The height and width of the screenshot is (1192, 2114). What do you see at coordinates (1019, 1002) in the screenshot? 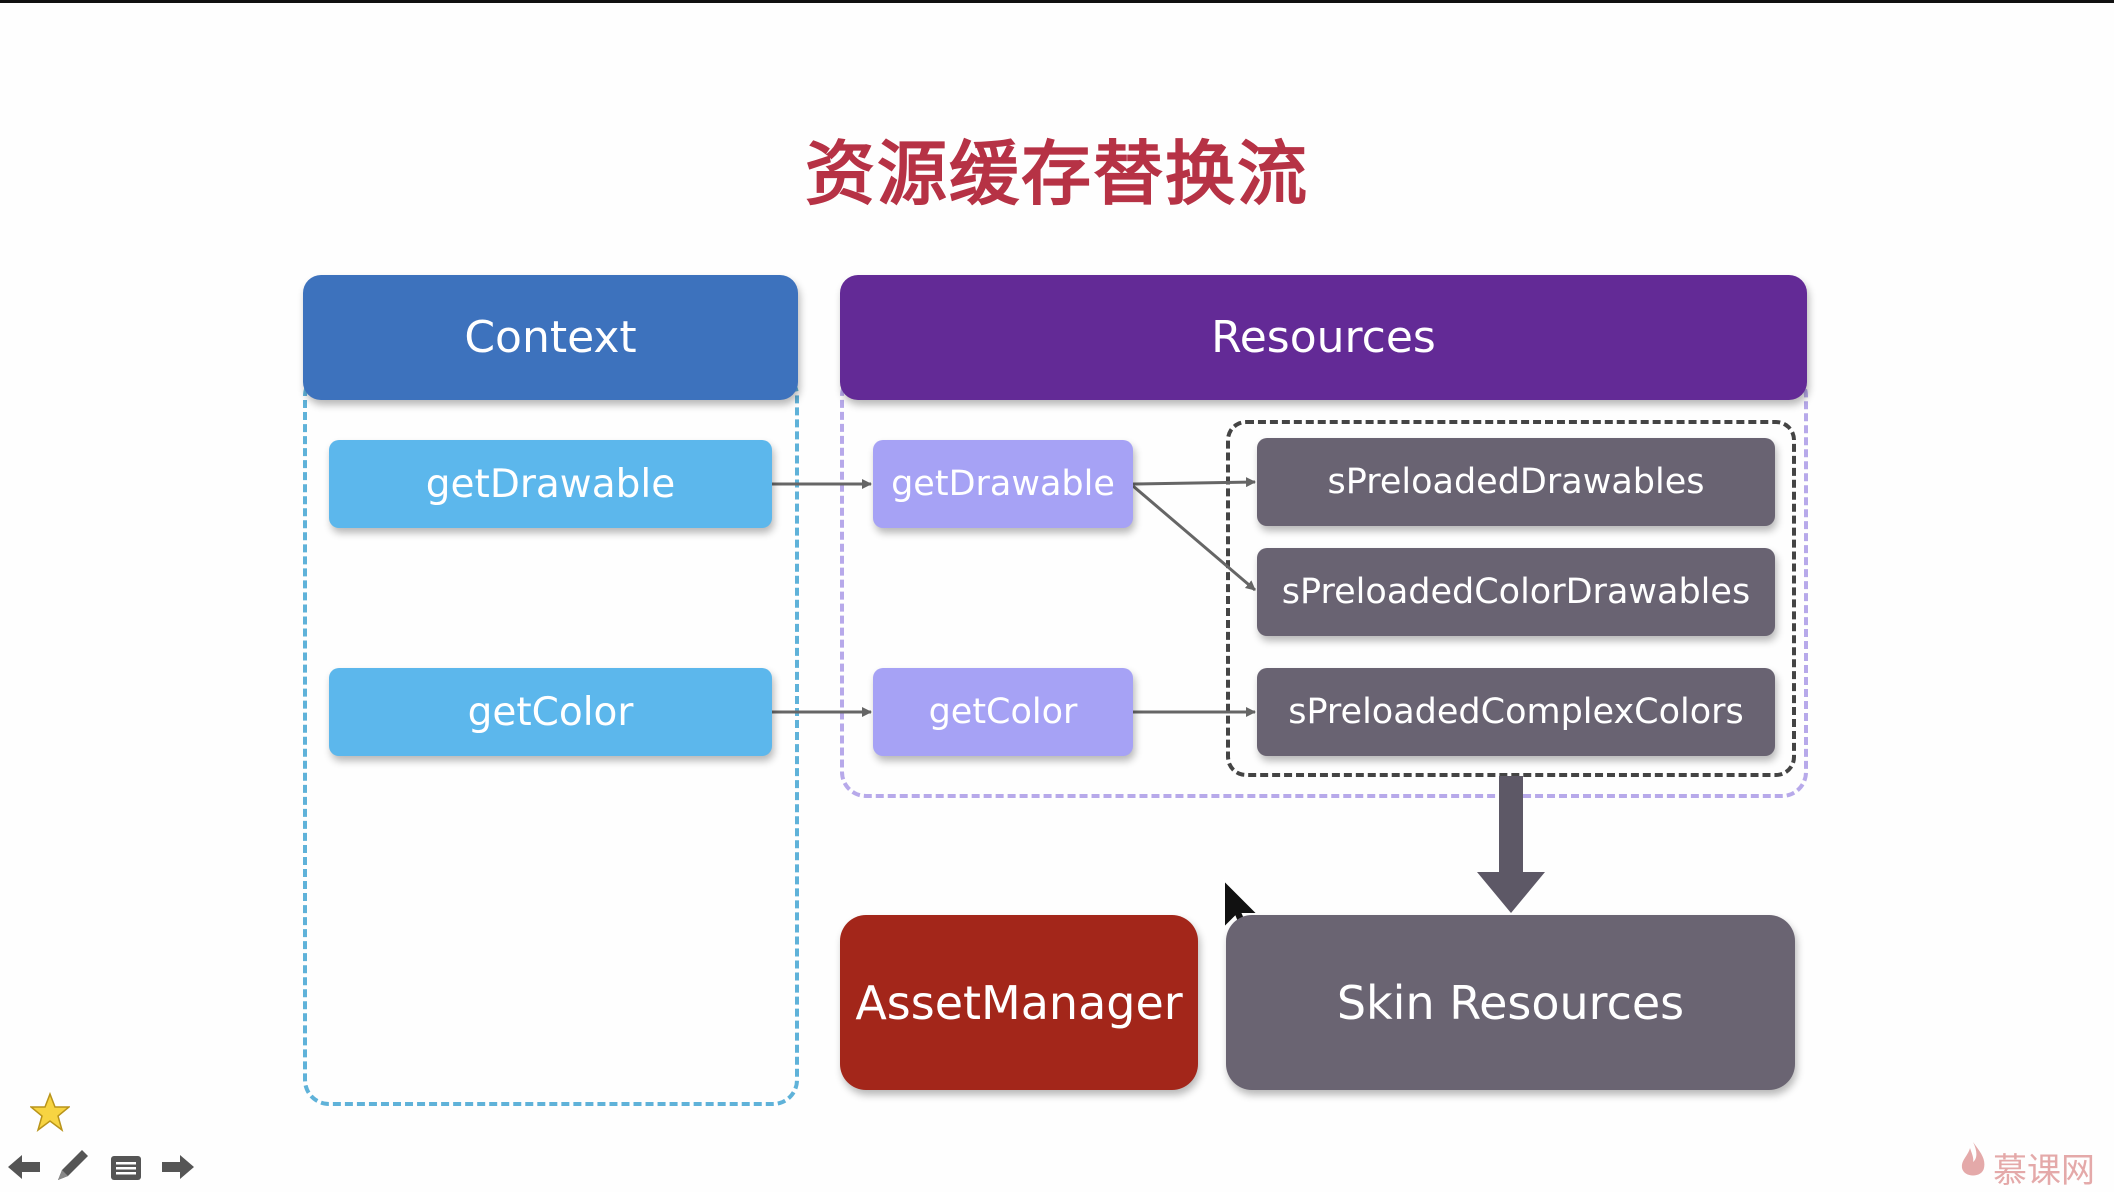
I see `asset-manager-box: AssetManager` at bounding box center [1019, 1002].